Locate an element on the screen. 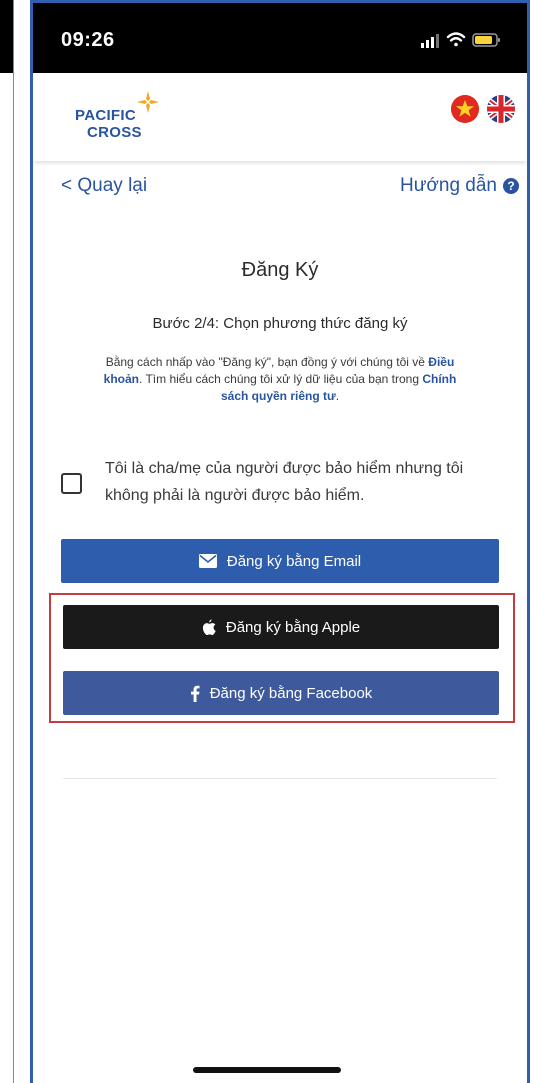 Image resolution: width=535 pixels, height=1083 pixels. pacific-cross-logo: PACIFIC CROSS is located at coordinates (125, 119).